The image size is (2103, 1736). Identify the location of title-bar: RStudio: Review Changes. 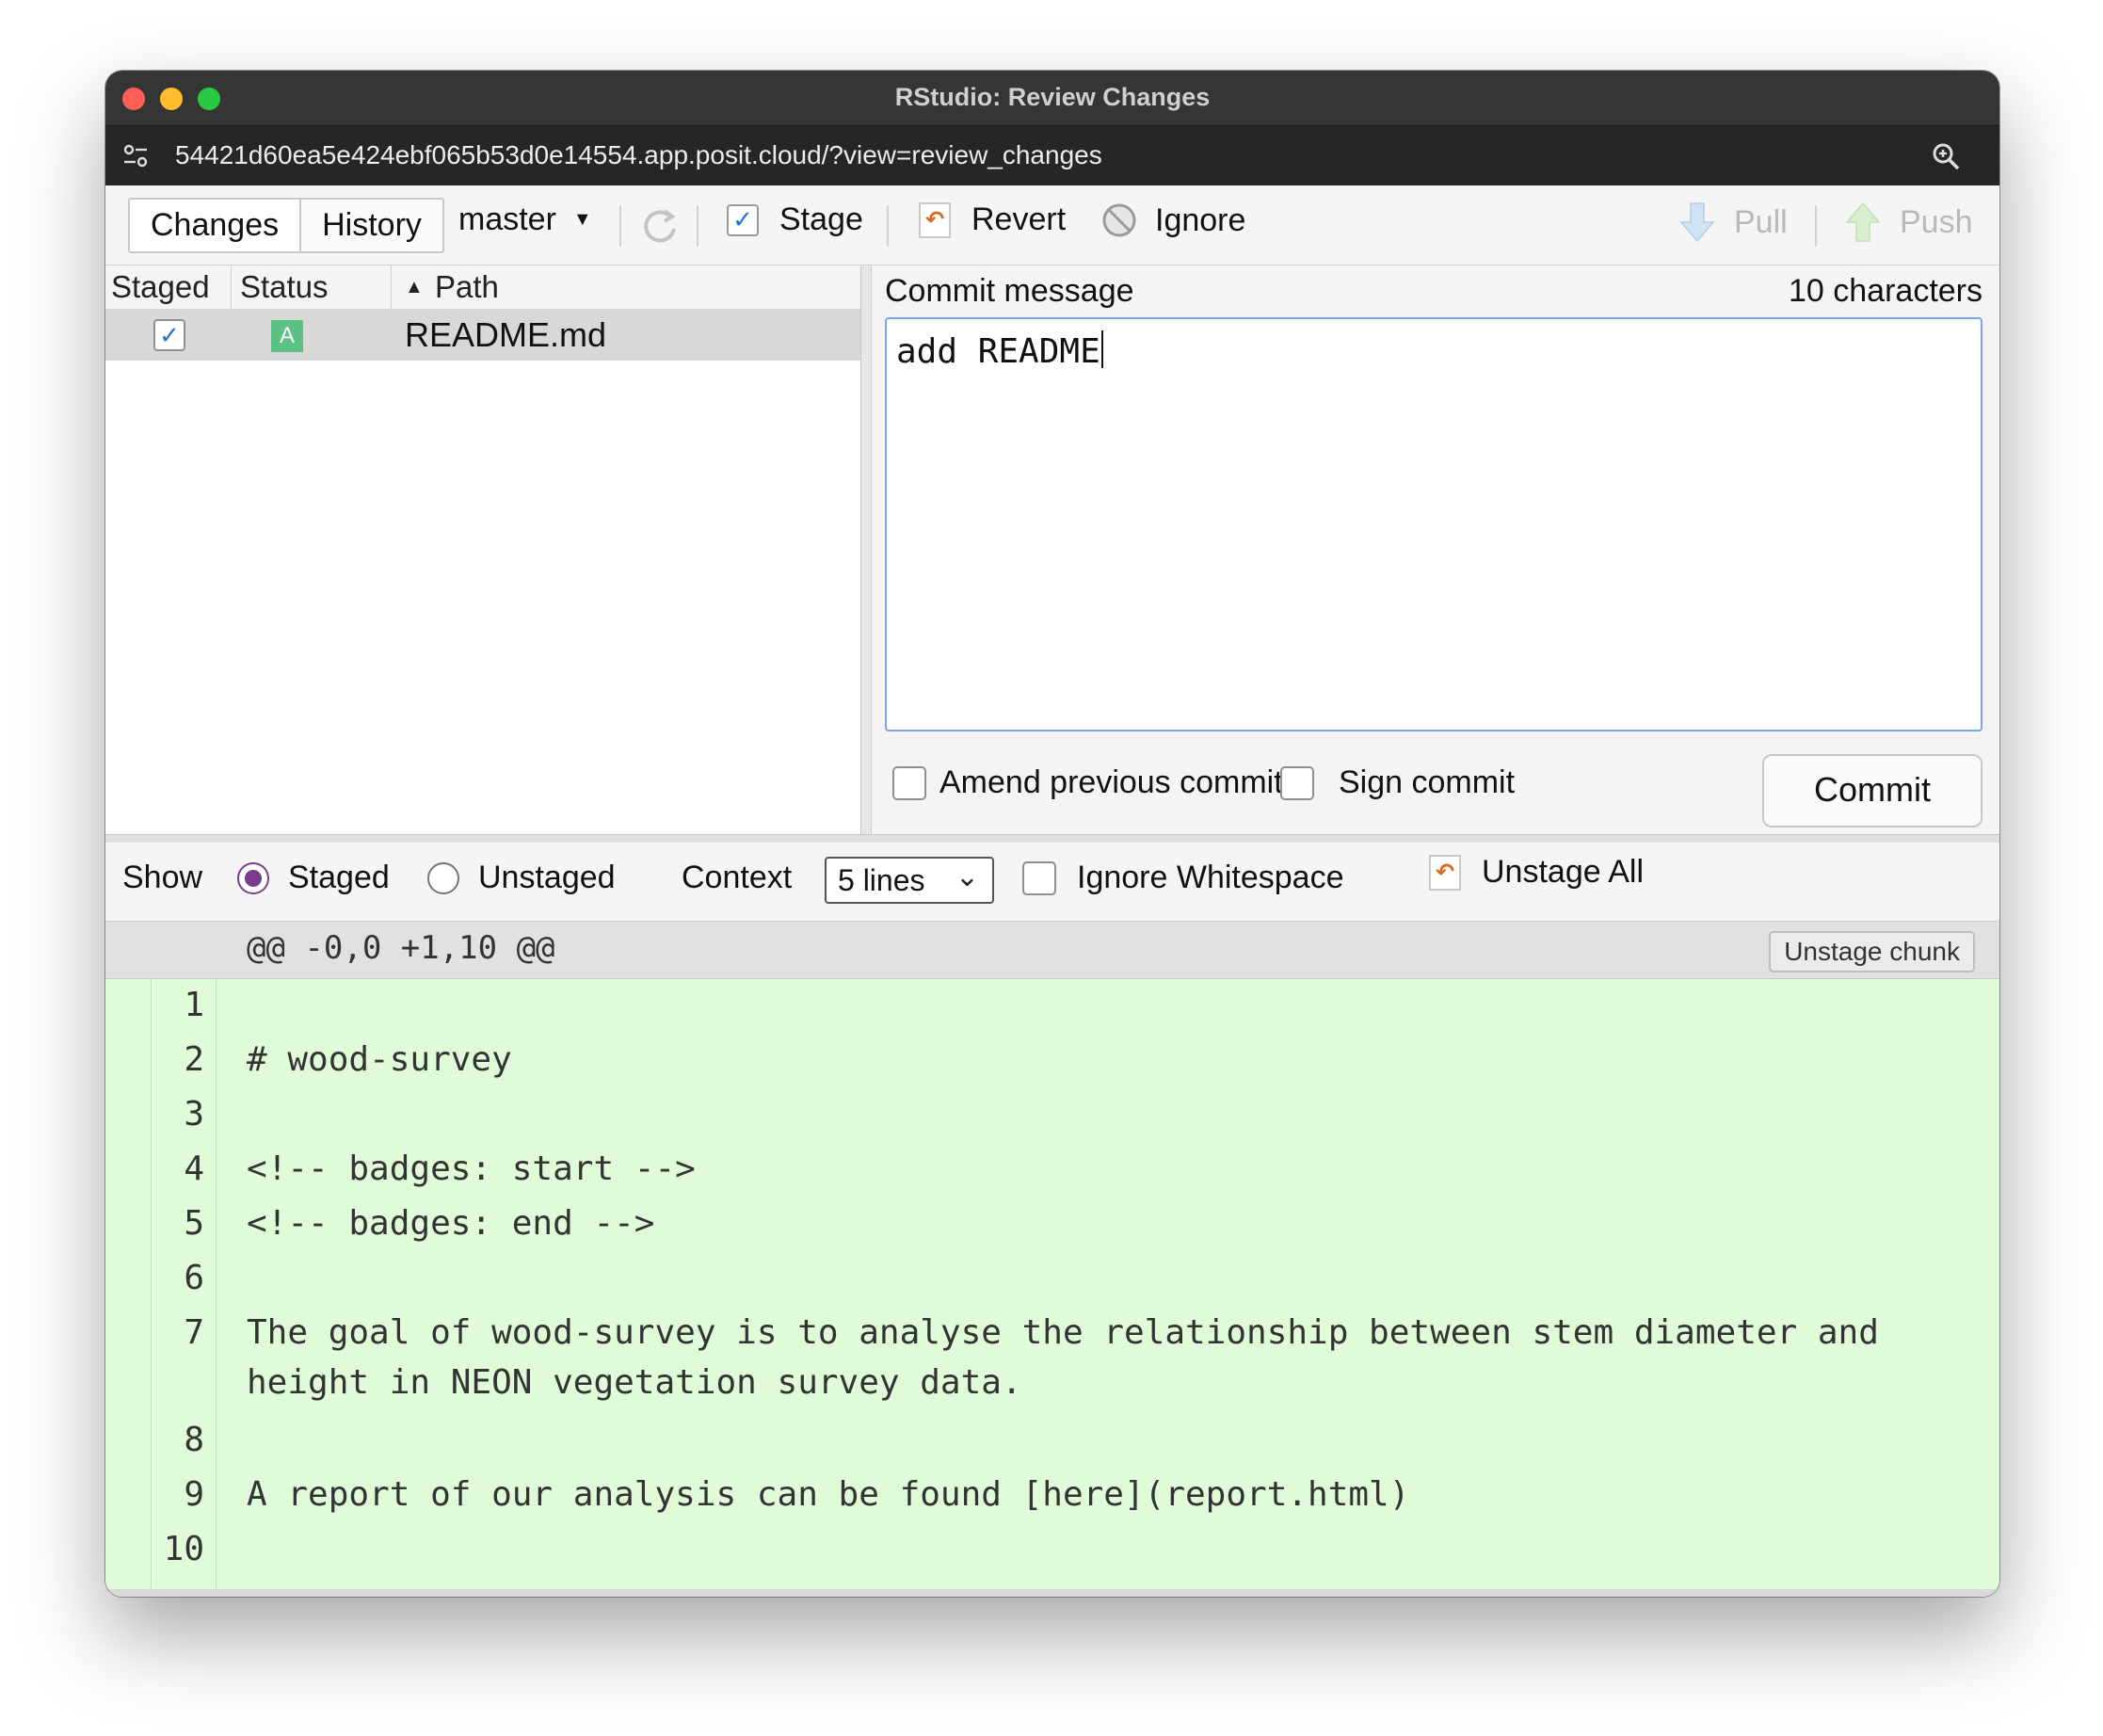
(1052, 99).